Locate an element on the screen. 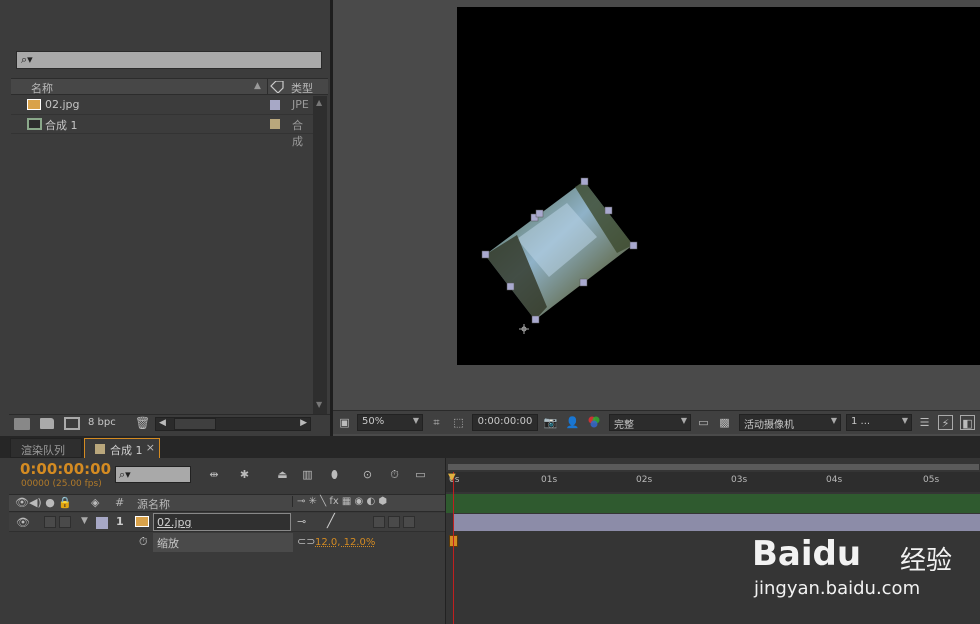  scroll-up-icon: ▲ is located at coordinates (319, 102).